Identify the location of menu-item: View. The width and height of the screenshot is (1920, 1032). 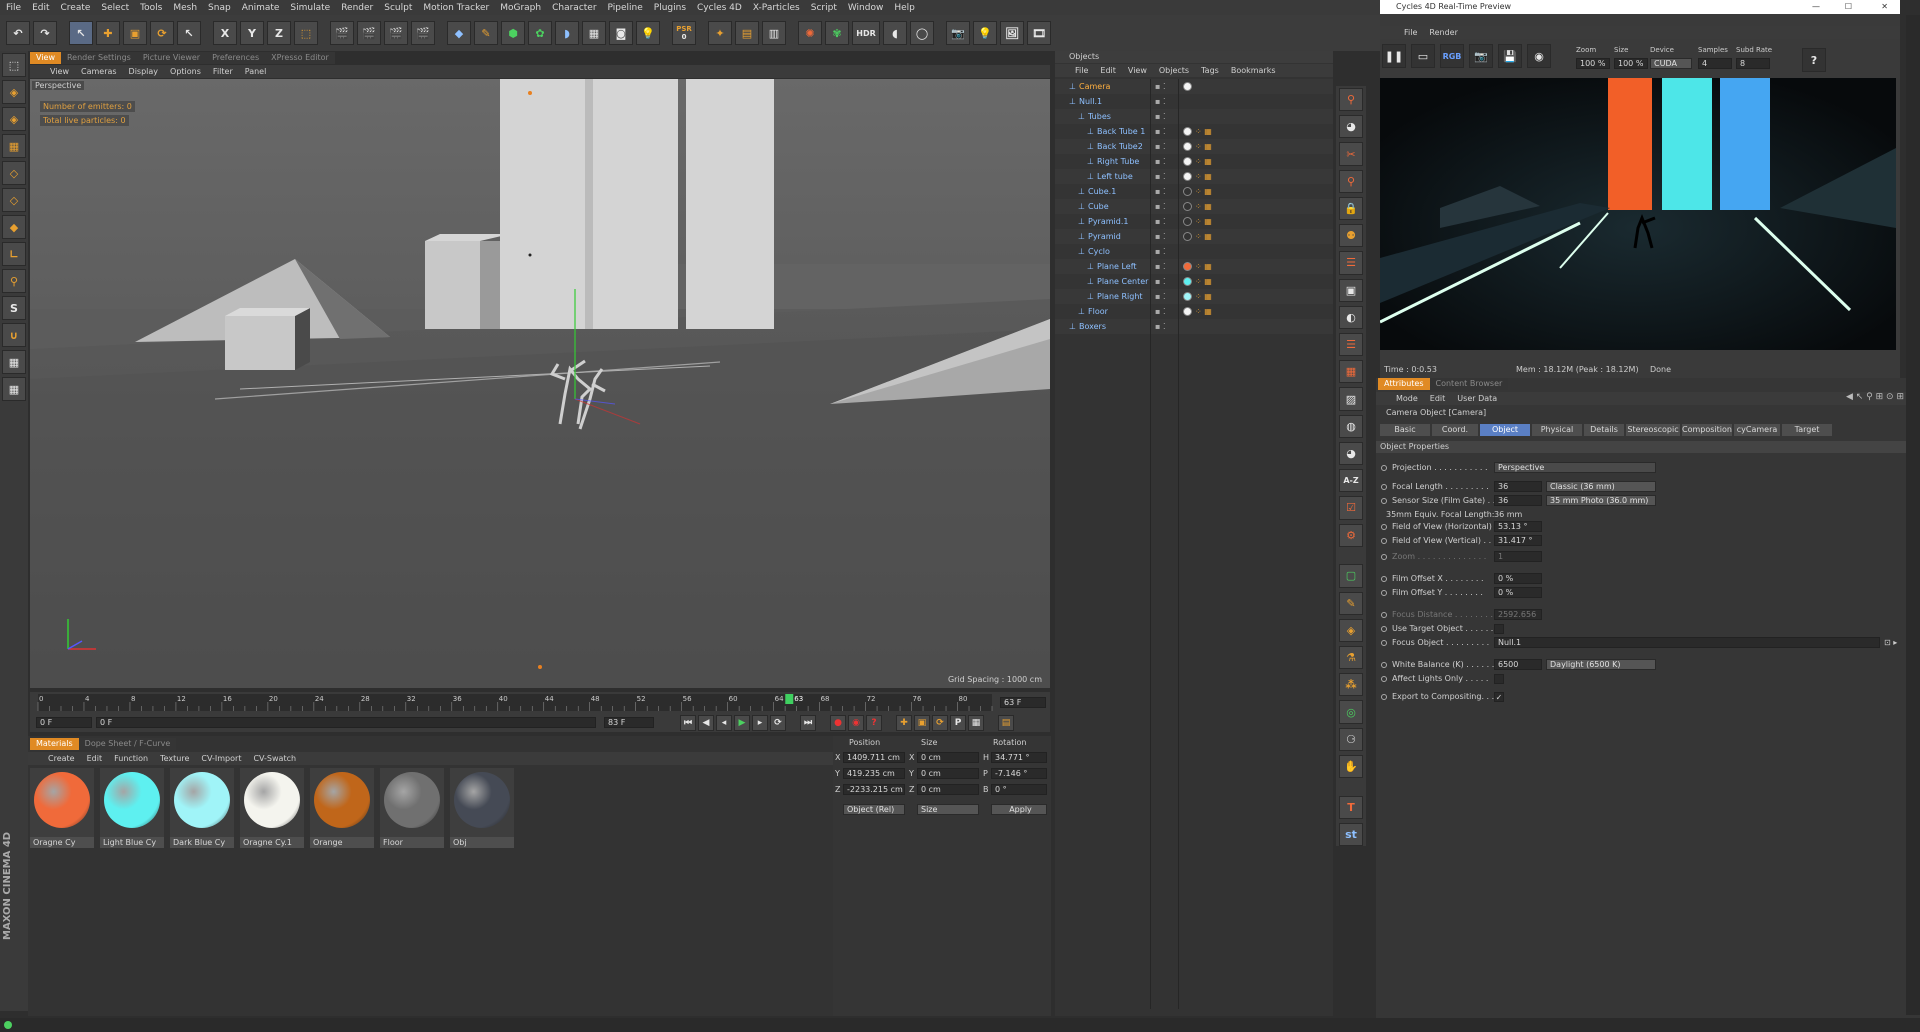
(1137, 70).